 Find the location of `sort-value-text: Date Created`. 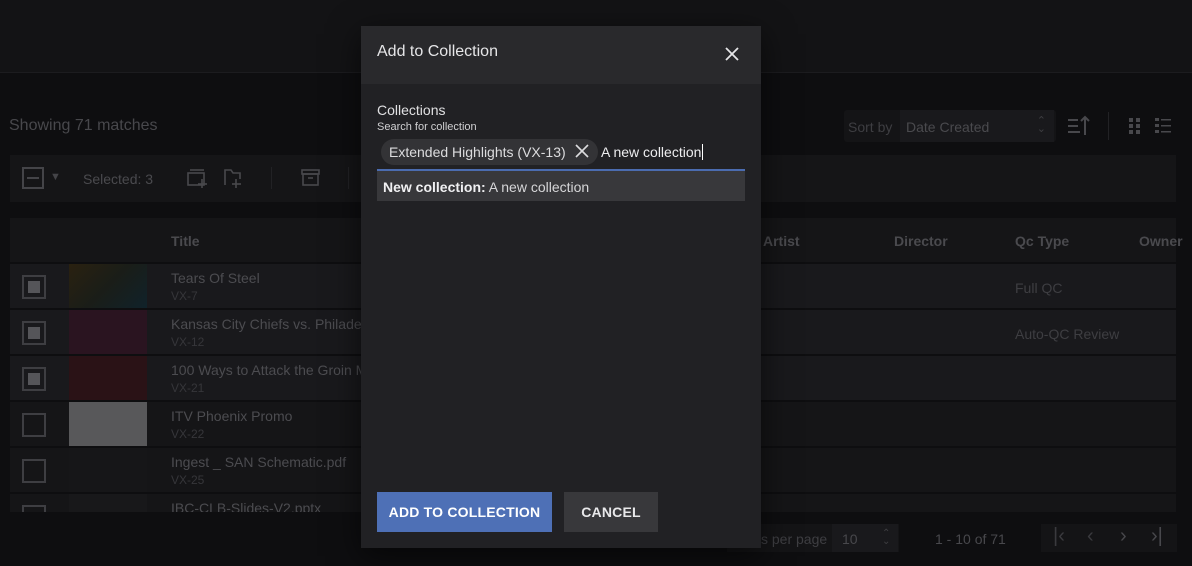

sort-value-text: Date Created is located at coordinates (948, 127).